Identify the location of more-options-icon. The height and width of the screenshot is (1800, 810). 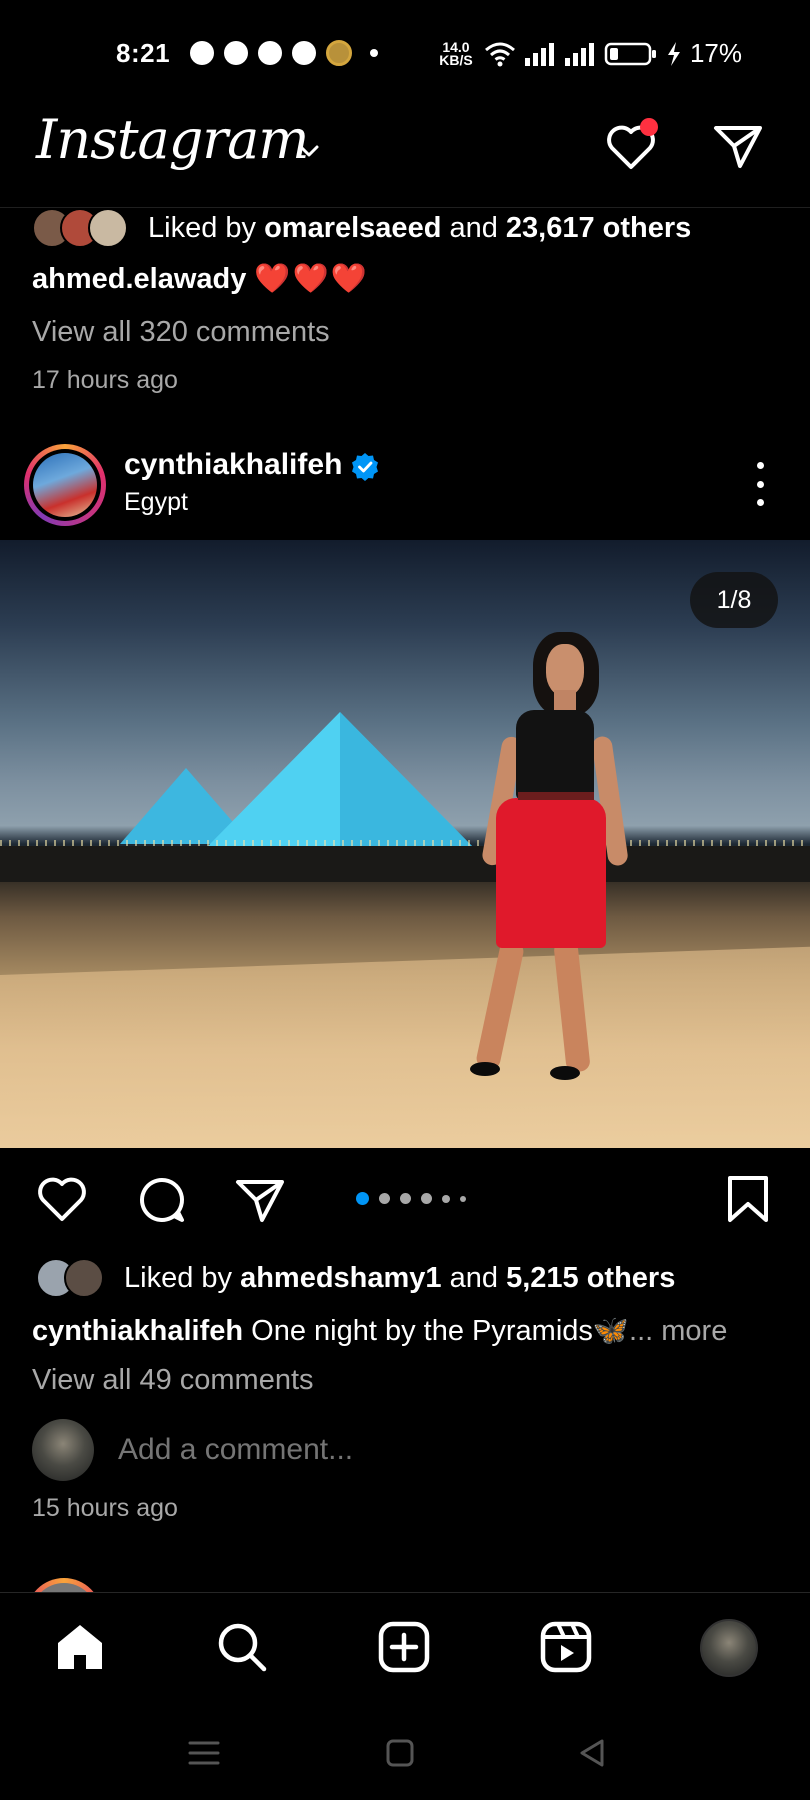
(760, 484).